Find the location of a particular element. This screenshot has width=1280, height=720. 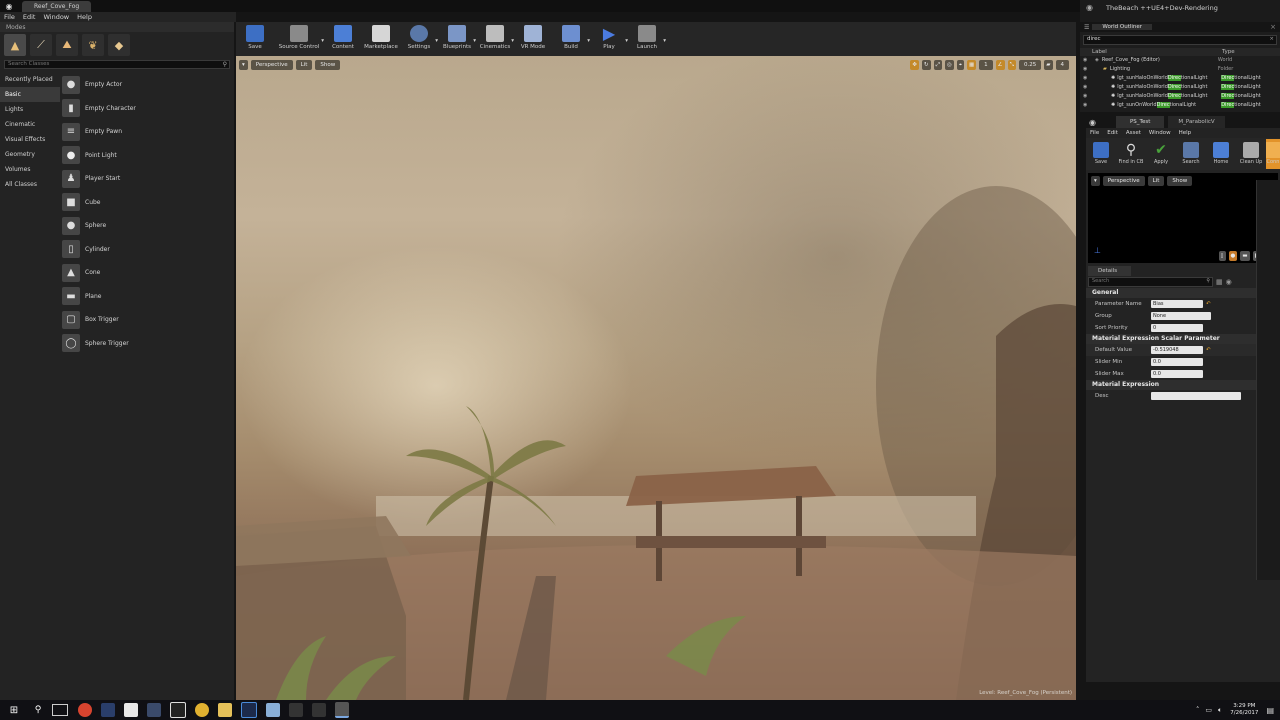

settings-button: Settings ▾ is located at coordinates (419, 39).